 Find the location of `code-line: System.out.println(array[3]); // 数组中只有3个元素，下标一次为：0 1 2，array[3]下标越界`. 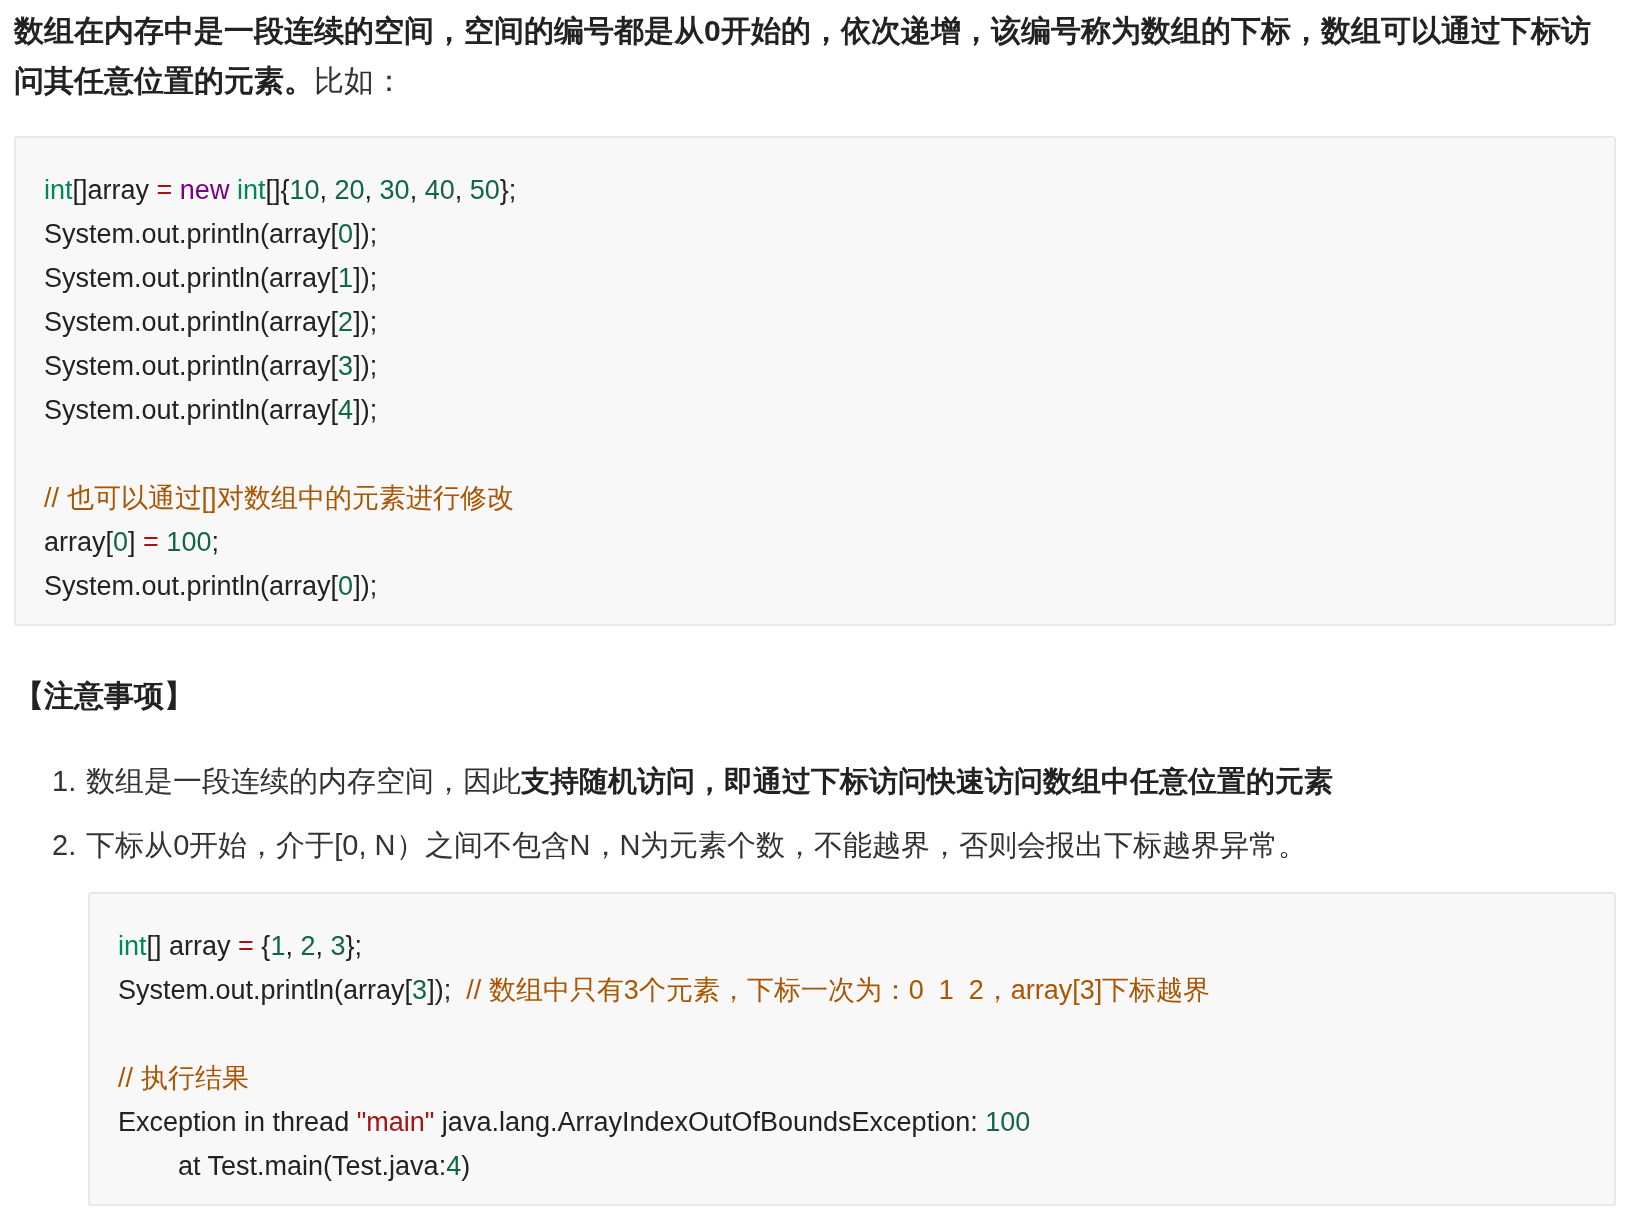

code-line: System.out.println(array[3]); // 数组中只有3个元素，下标一次为：0 1 2，array[3]下标越界 is located at coordinates (665, 990).